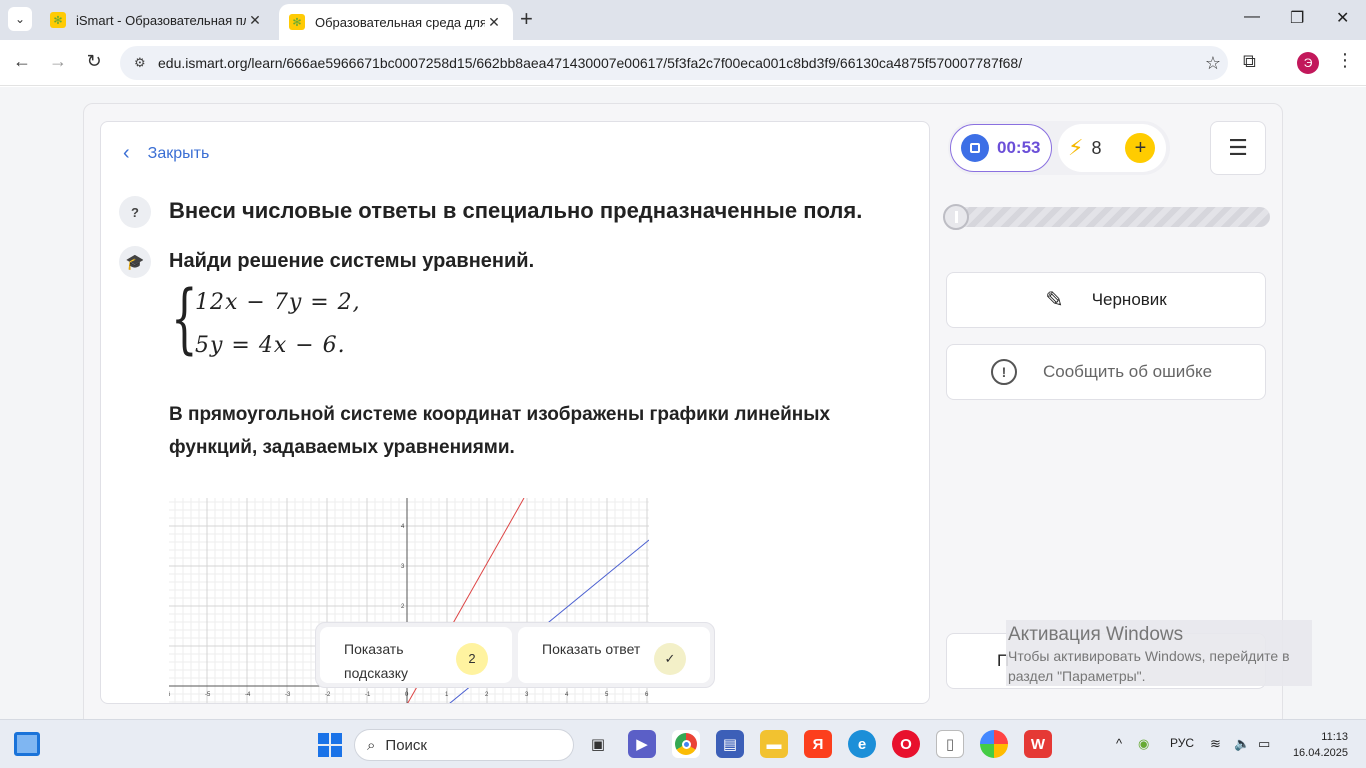 This screenshot has width=1366, height=768. What do you see at coordinates (862, 744) in the screenshot?
I see `edge-icon: e` at bounding box center [862, 744].